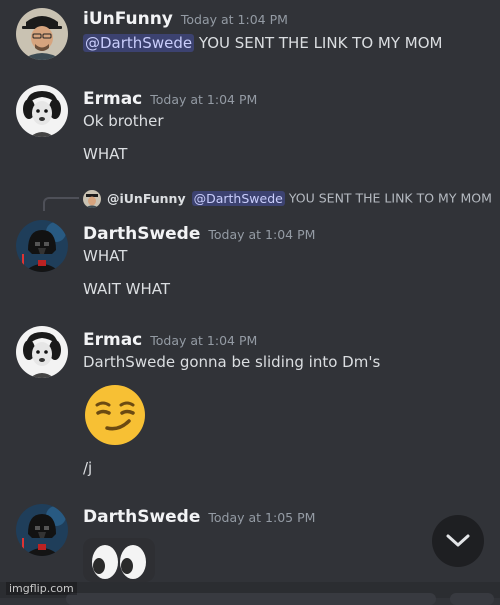  Describe the element at coordinates (119, 562) in the screenshot. I see `eyes-icon` at that location.